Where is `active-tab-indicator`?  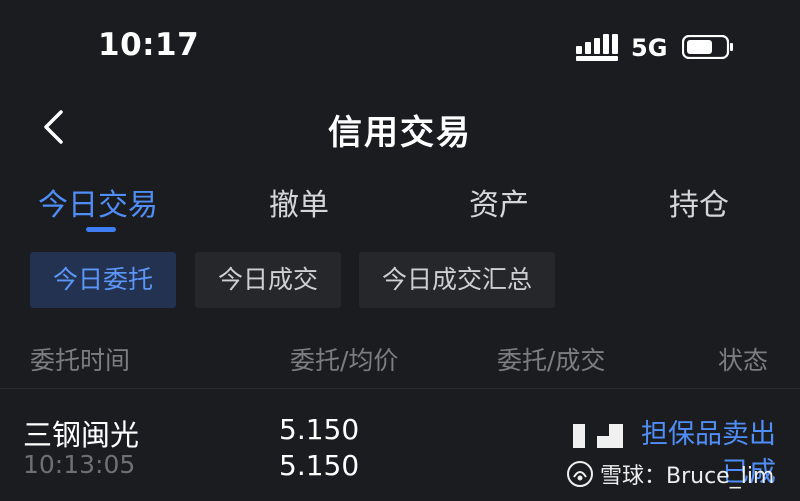
active-tab-indicator is located at coordinates (101, 229).